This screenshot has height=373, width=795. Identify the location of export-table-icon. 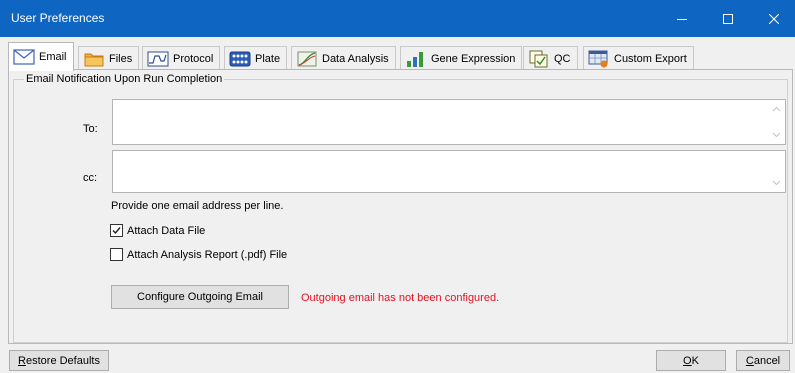
(599, 59).